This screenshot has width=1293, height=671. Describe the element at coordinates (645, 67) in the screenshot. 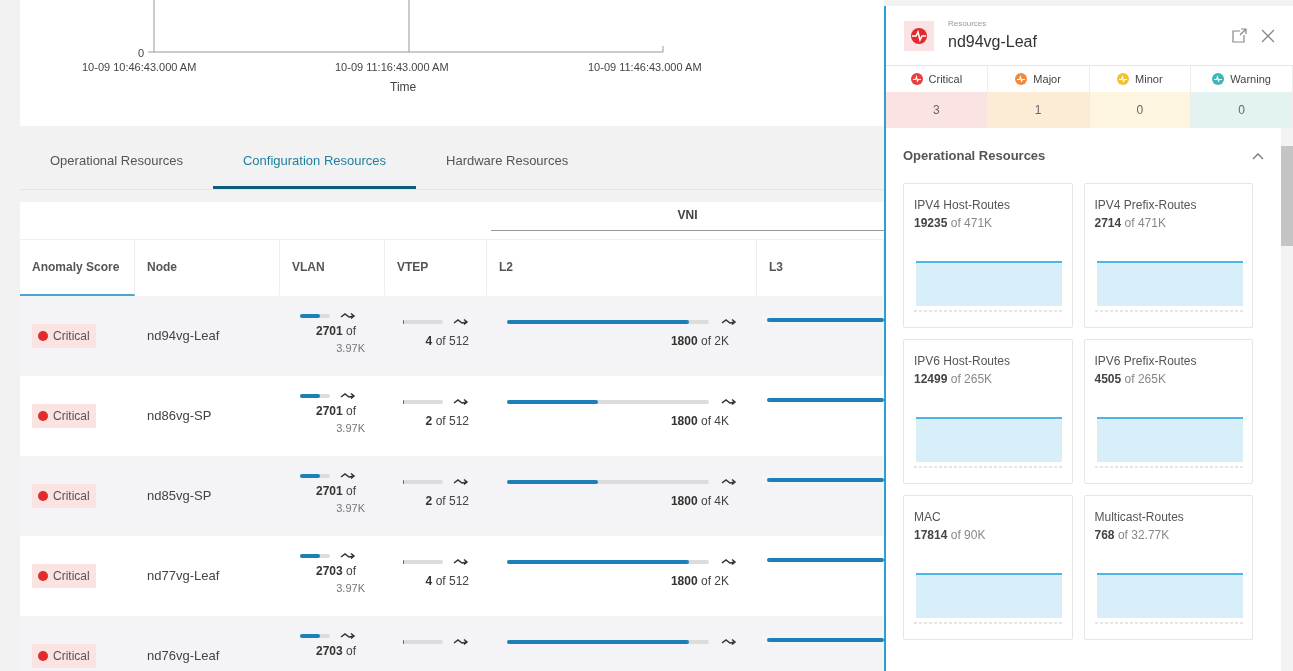

I see `x-tick-label: 10-09 11:46:43.000 AM` at that location.